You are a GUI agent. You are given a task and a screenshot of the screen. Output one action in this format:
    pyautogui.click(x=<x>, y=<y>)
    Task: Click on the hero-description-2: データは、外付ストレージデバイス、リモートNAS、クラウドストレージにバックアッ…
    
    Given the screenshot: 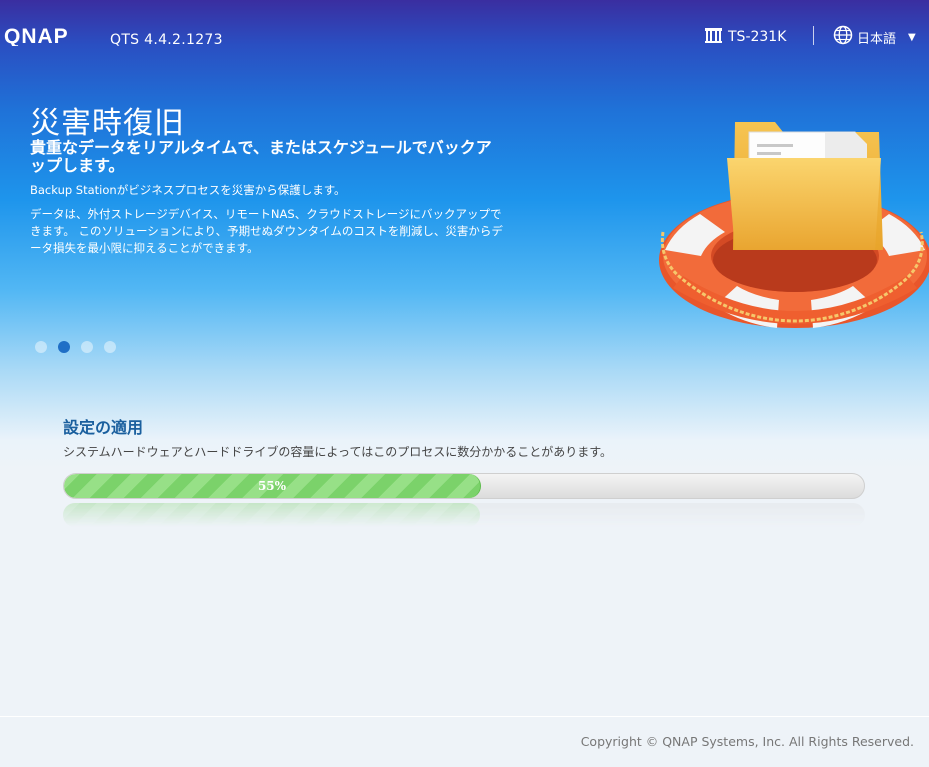 What is the action you would take?
    pyautogui.click(x=266, y=231)
    